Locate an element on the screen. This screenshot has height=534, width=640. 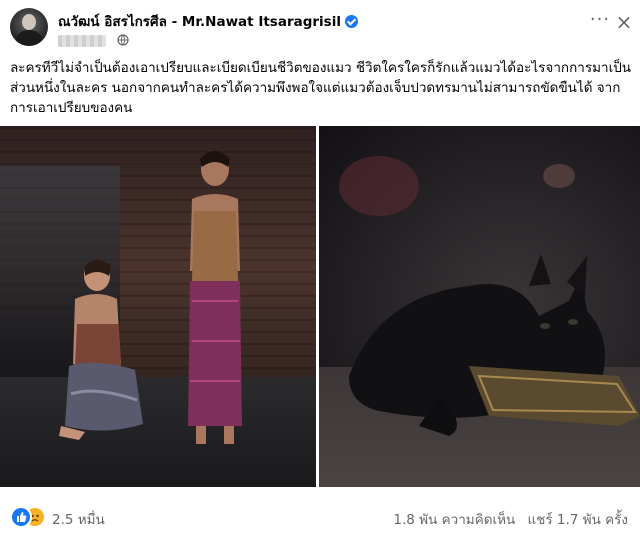
author-avatar is located at coordinates (29, 27).